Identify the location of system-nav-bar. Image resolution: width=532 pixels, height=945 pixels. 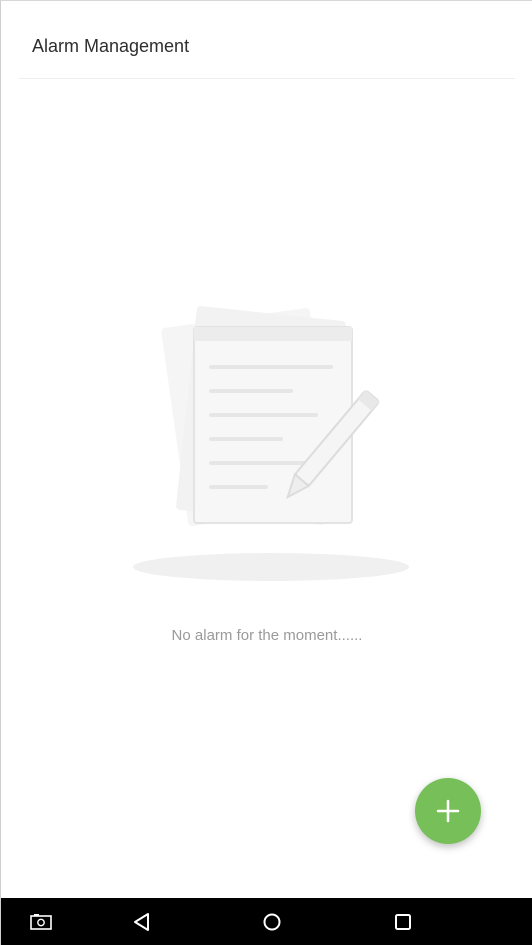
(266, 921).